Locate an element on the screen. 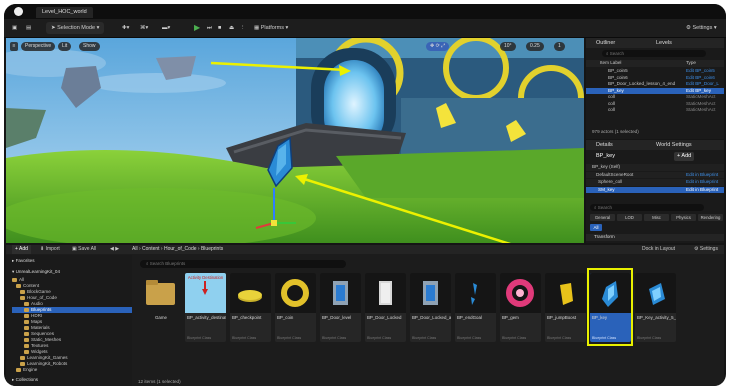 The image size is (730, 390). details-tab: Details is located at coordinates (604, 145).